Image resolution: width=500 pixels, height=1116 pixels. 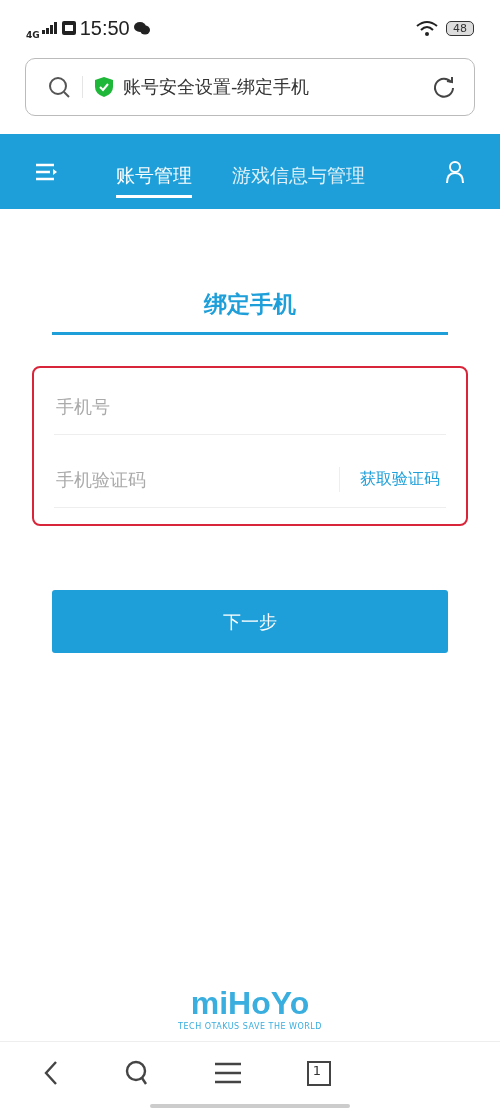 What do you see at coordinates (104, 87) in the screenshot?
I see `shield-icon` at bounding box center [104, 87].